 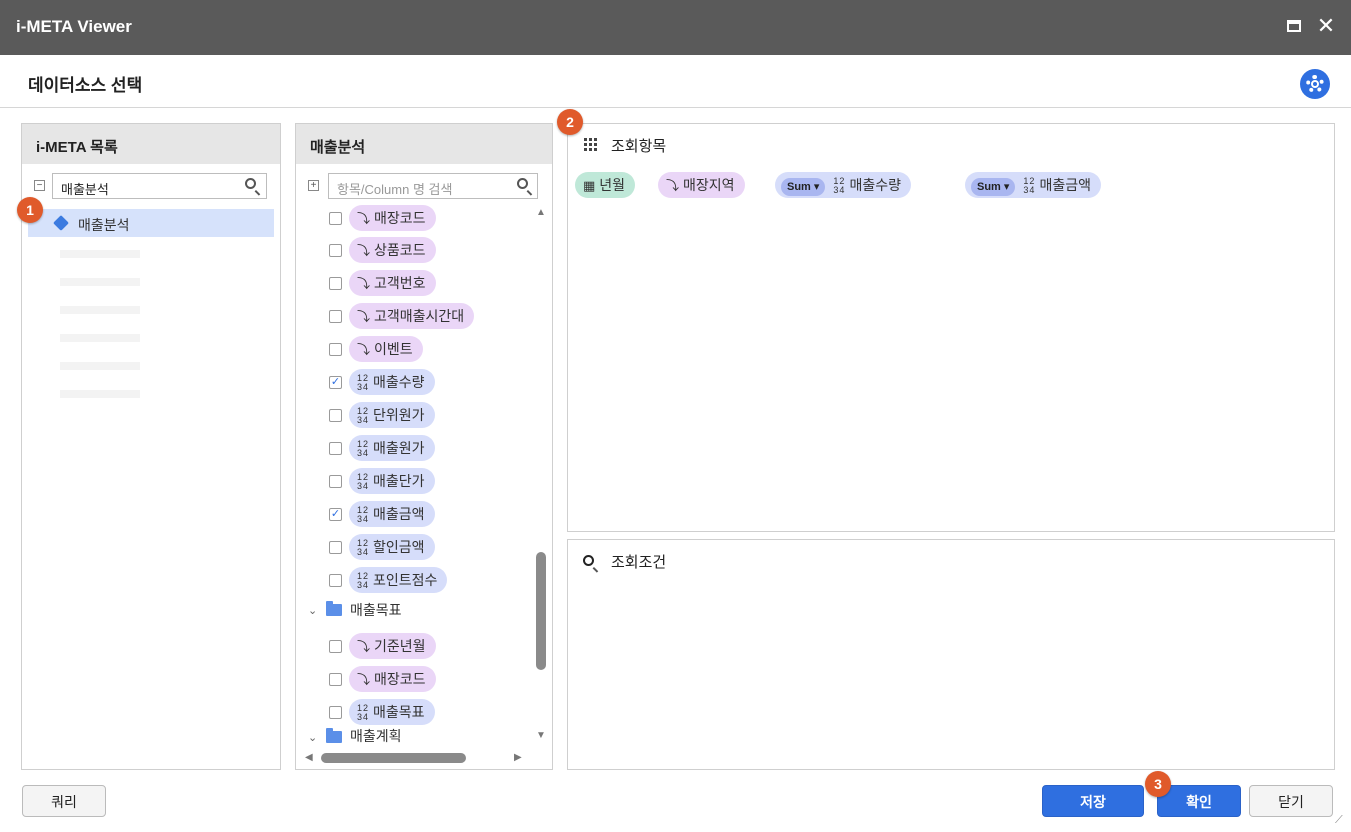 What do you see at coordinates (392, 646) in the screenshot?
I see `field-pill: ⤵ 기준년월` at bounding box center [392, 646].